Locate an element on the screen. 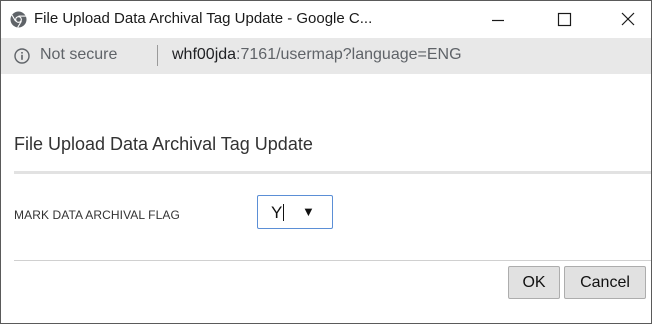 Image resolution: width=652 pixels, height=324 pixels. close-icon is located at coordinates (628, 19).